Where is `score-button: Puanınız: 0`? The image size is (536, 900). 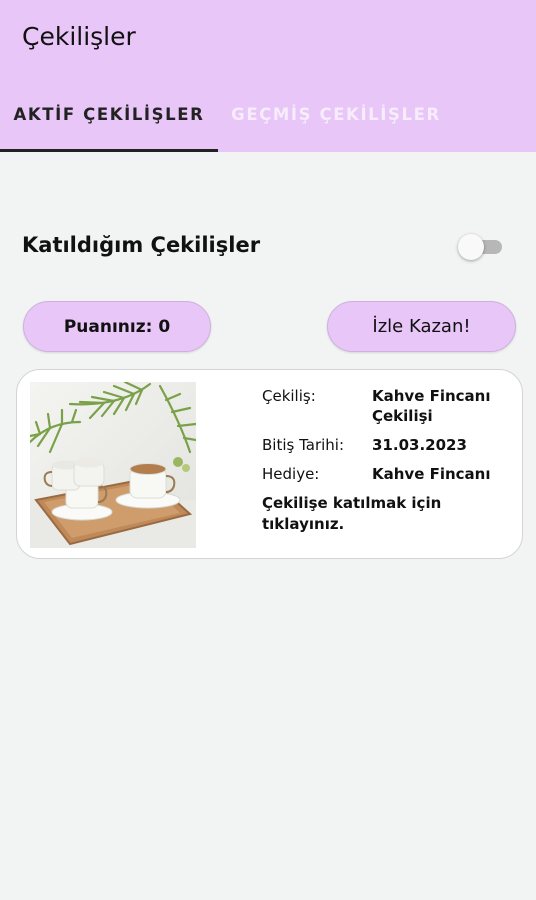
score-button: Puanınız: 0 is located at coordinates (117, 326).